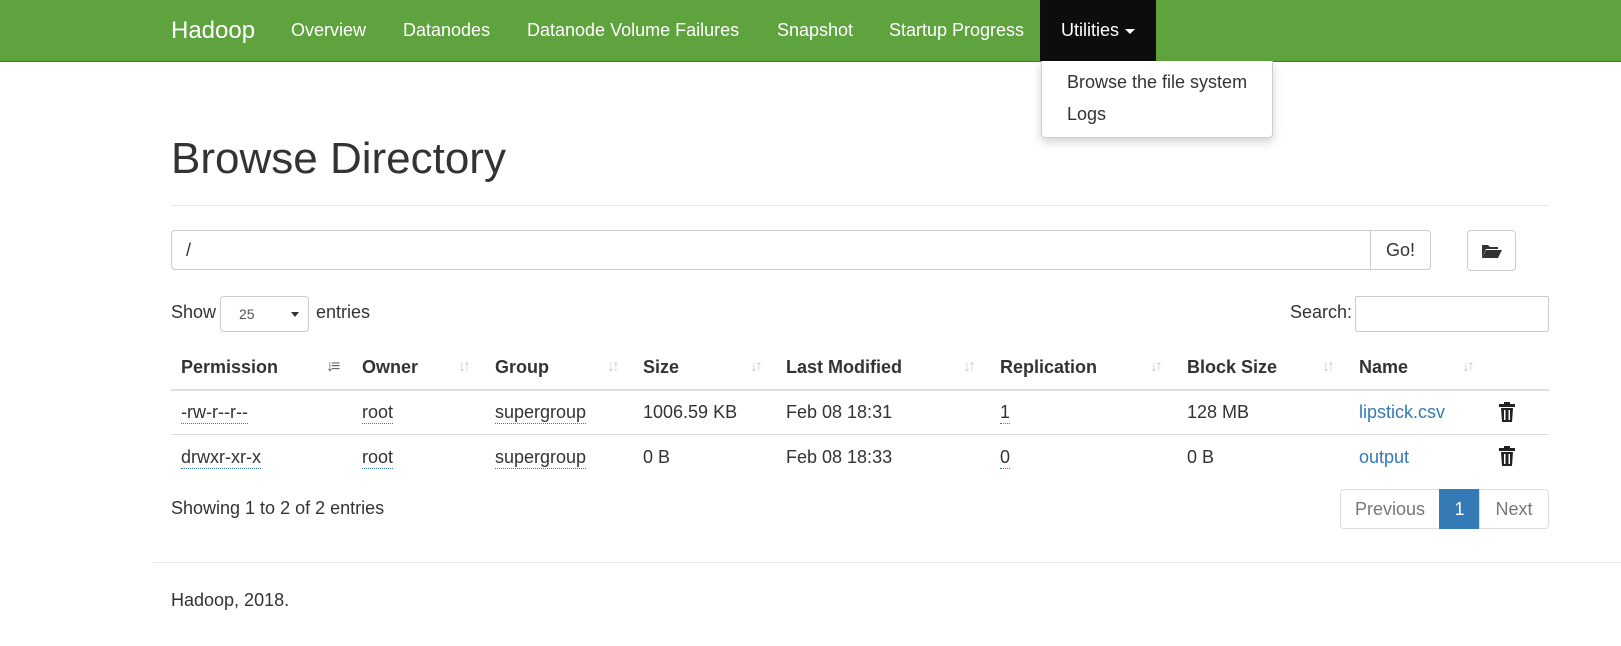  What do you see at coordinates (1201, 457) in the screenshot?
I see `table-row-2-block-size: 0 B` at bounding box center [1201, 457].